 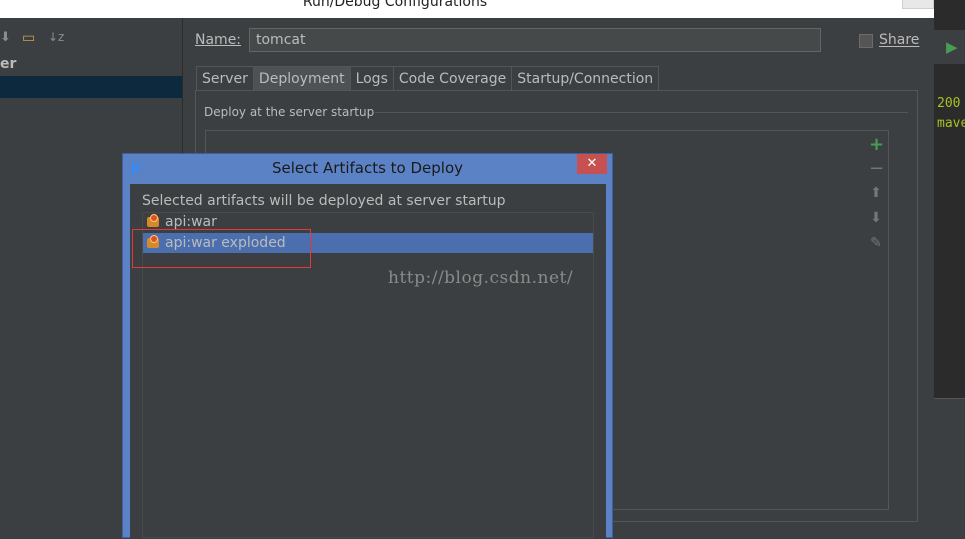 I want to click on share-label: Share, so click(x=899, y=40).